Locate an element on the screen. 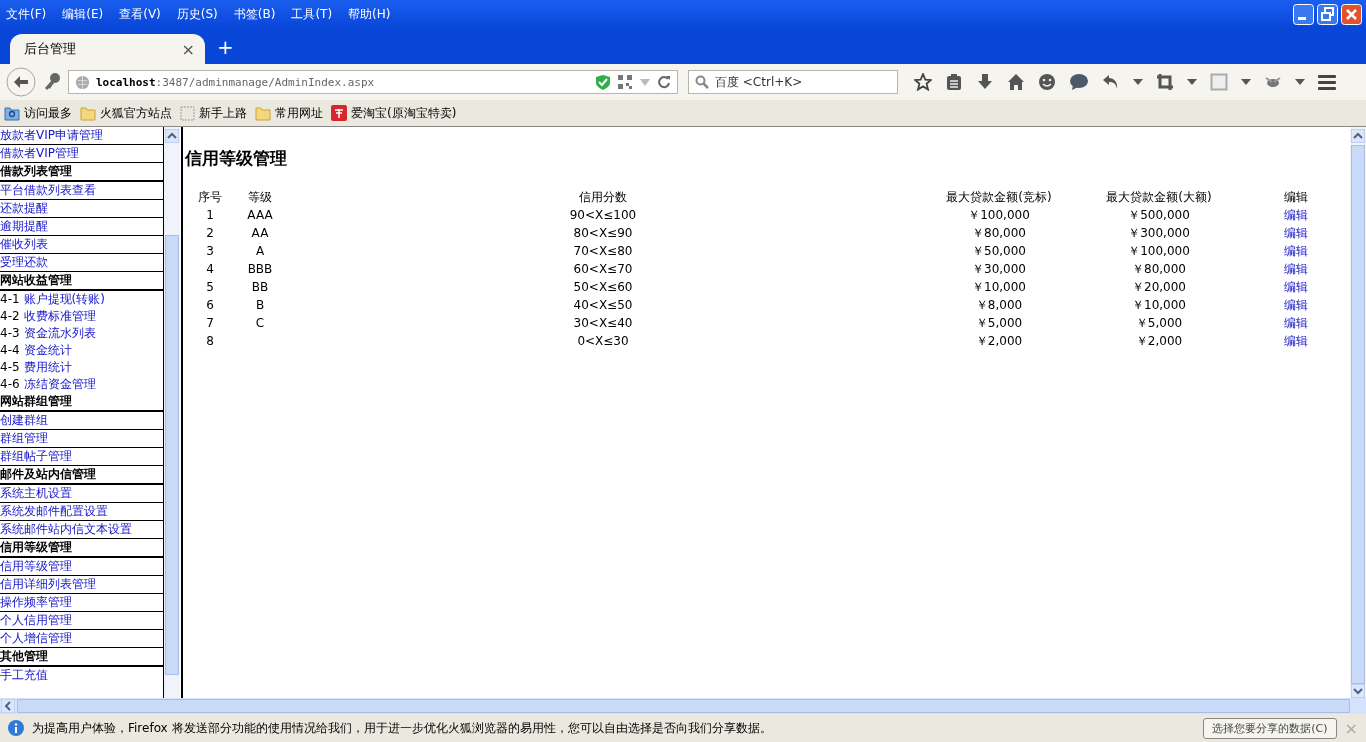 This screenshot has width=1366, height=742. column-header: 等级 is located at coordinates (260, 197).